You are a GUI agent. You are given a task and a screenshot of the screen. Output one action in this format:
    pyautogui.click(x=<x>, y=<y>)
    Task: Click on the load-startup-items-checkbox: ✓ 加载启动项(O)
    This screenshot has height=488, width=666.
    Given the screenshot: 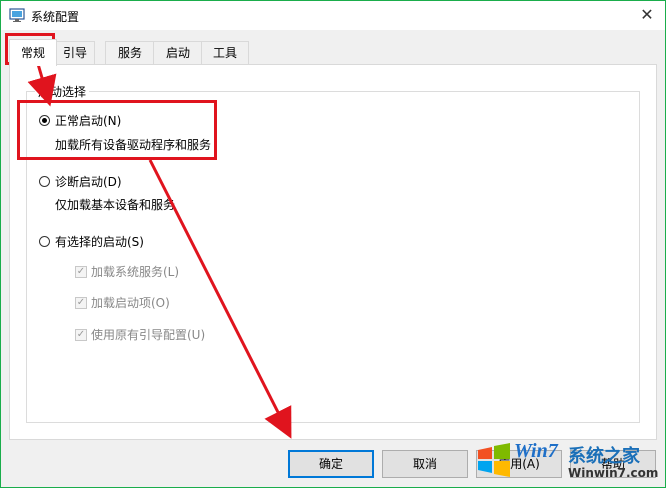 What is the action you would take?
    pyautogui.click(x=122, y=302)
    